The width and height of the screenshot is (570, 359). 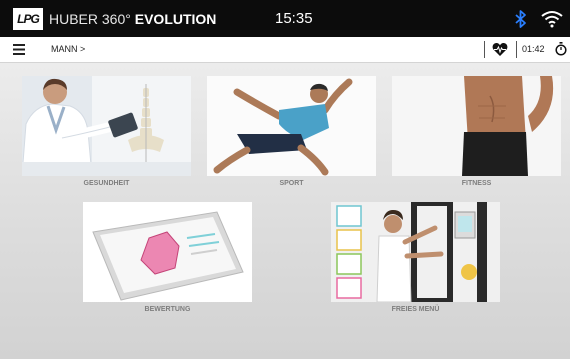 I want to click on breadcrumb: MANN >, so click(x=68, y=49).